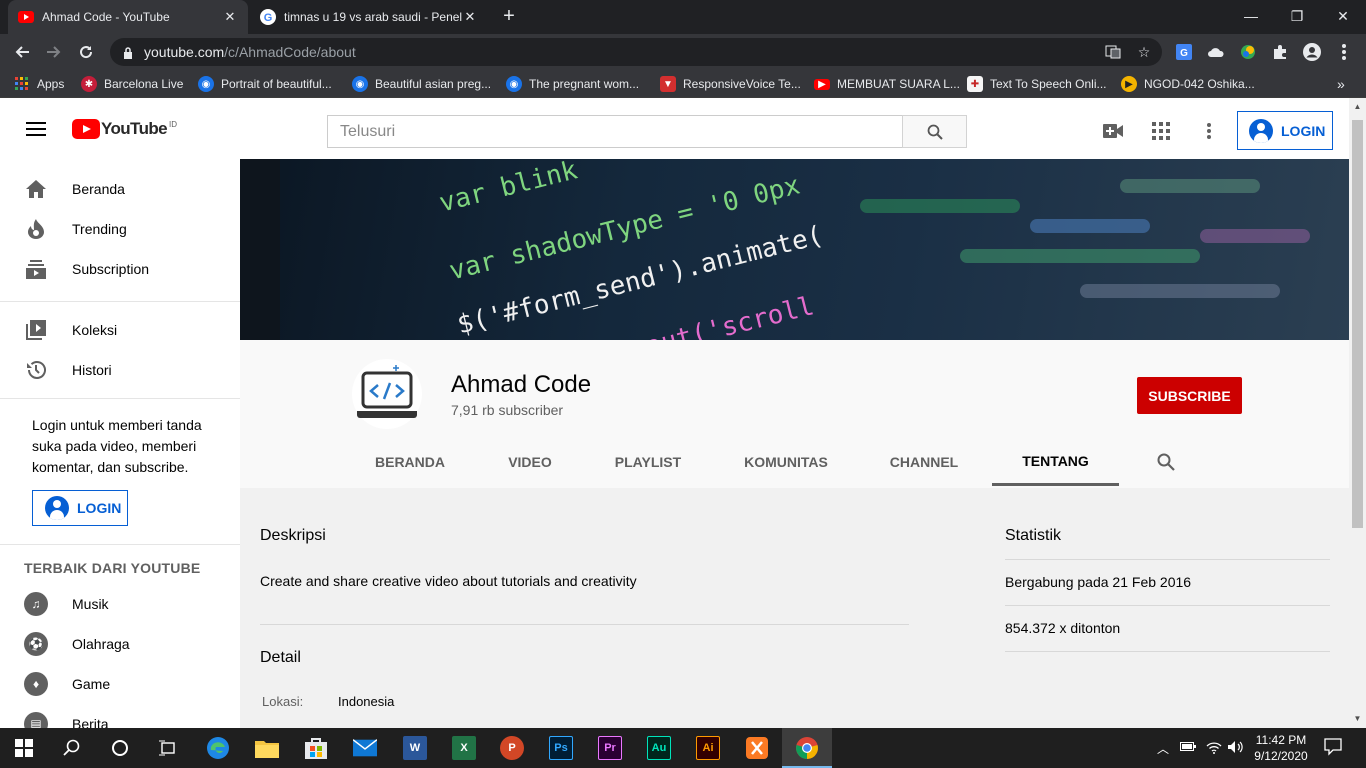 Image resolution: width=1366 pixels, height=768 pixels. I want to click on colorful-extension-icon, so click(1248, 52).